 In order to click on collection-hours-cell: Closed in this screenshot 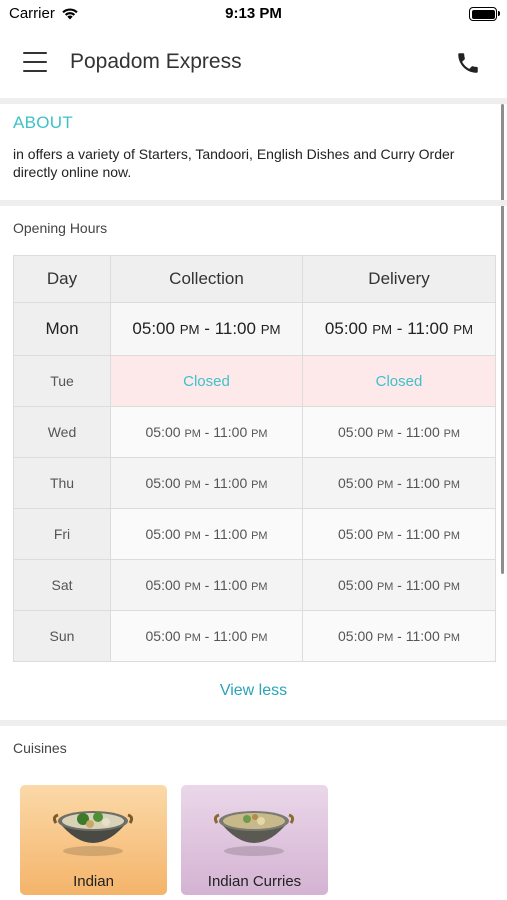, I will do `click(206, 381)`.